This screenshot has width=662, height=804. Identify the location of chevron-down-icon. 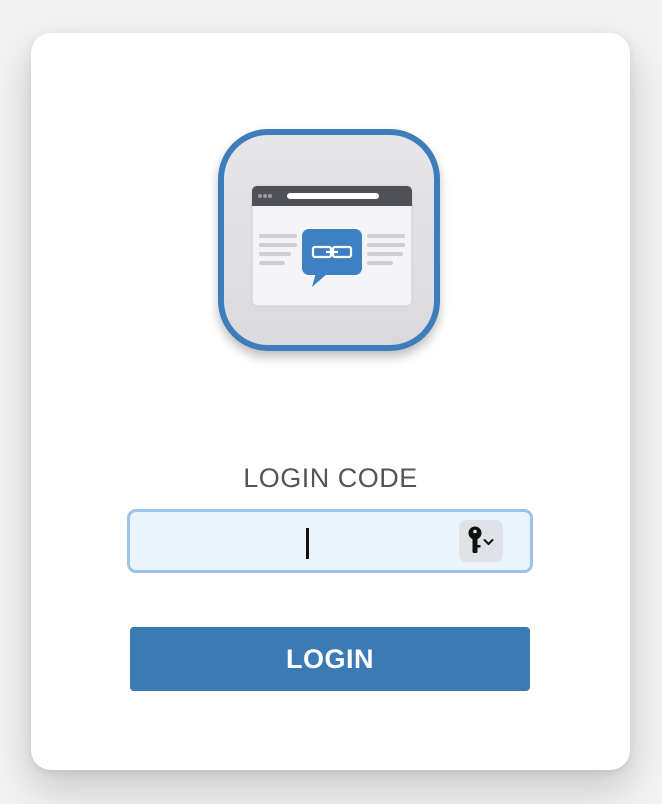
(488, 542).